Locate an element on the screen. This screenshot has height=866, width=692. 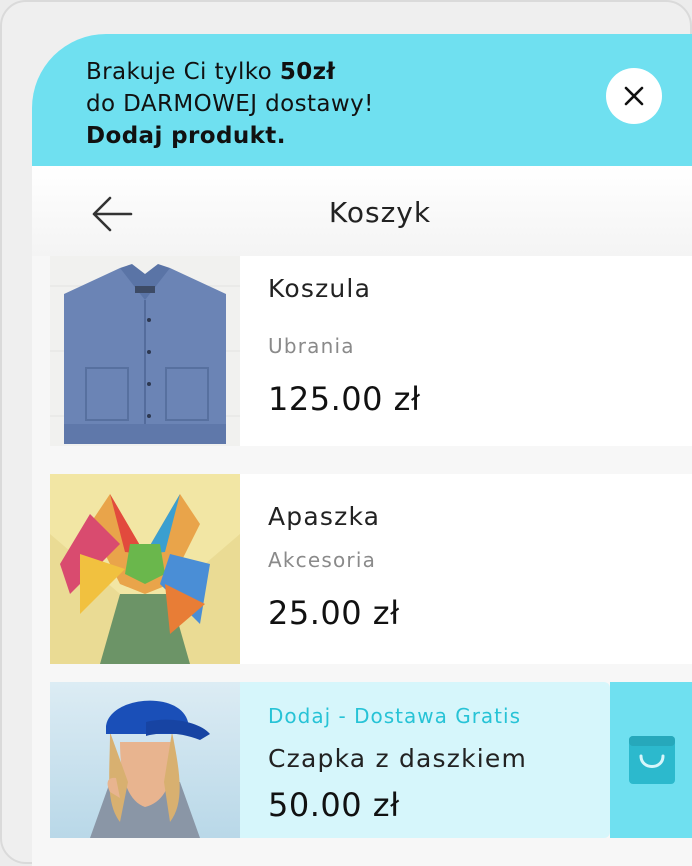
shopping-bag-icon is located at coordinates (652, 760).